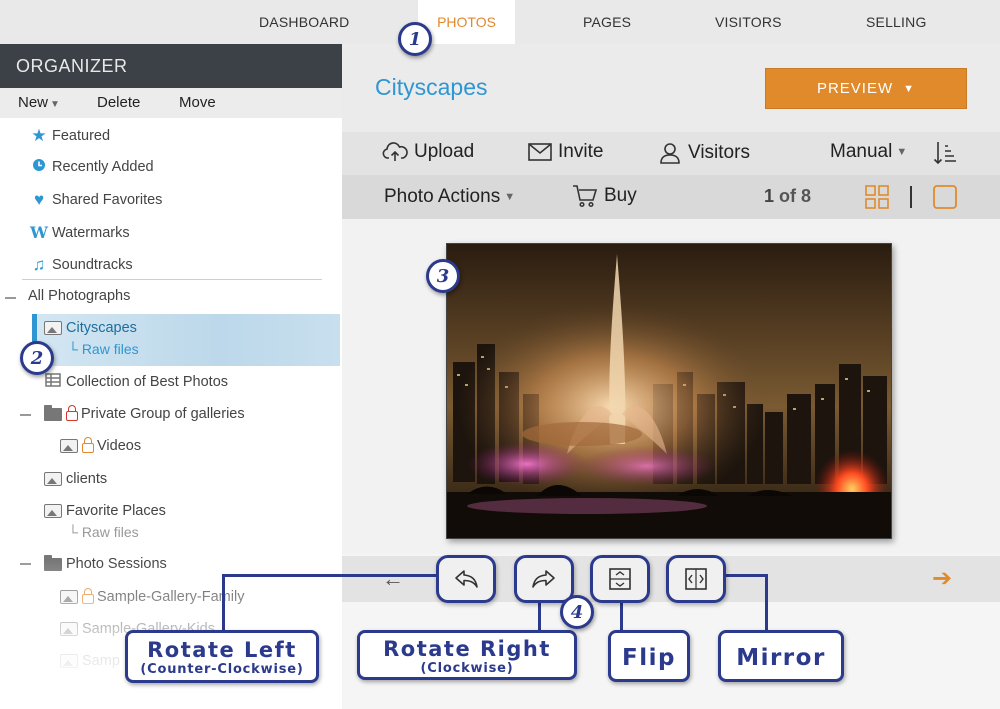  What do you see at coordinates (81, 136) in the screenshot?
I see `sidebar-item-label: Featured` at bounding box center [81, 136].